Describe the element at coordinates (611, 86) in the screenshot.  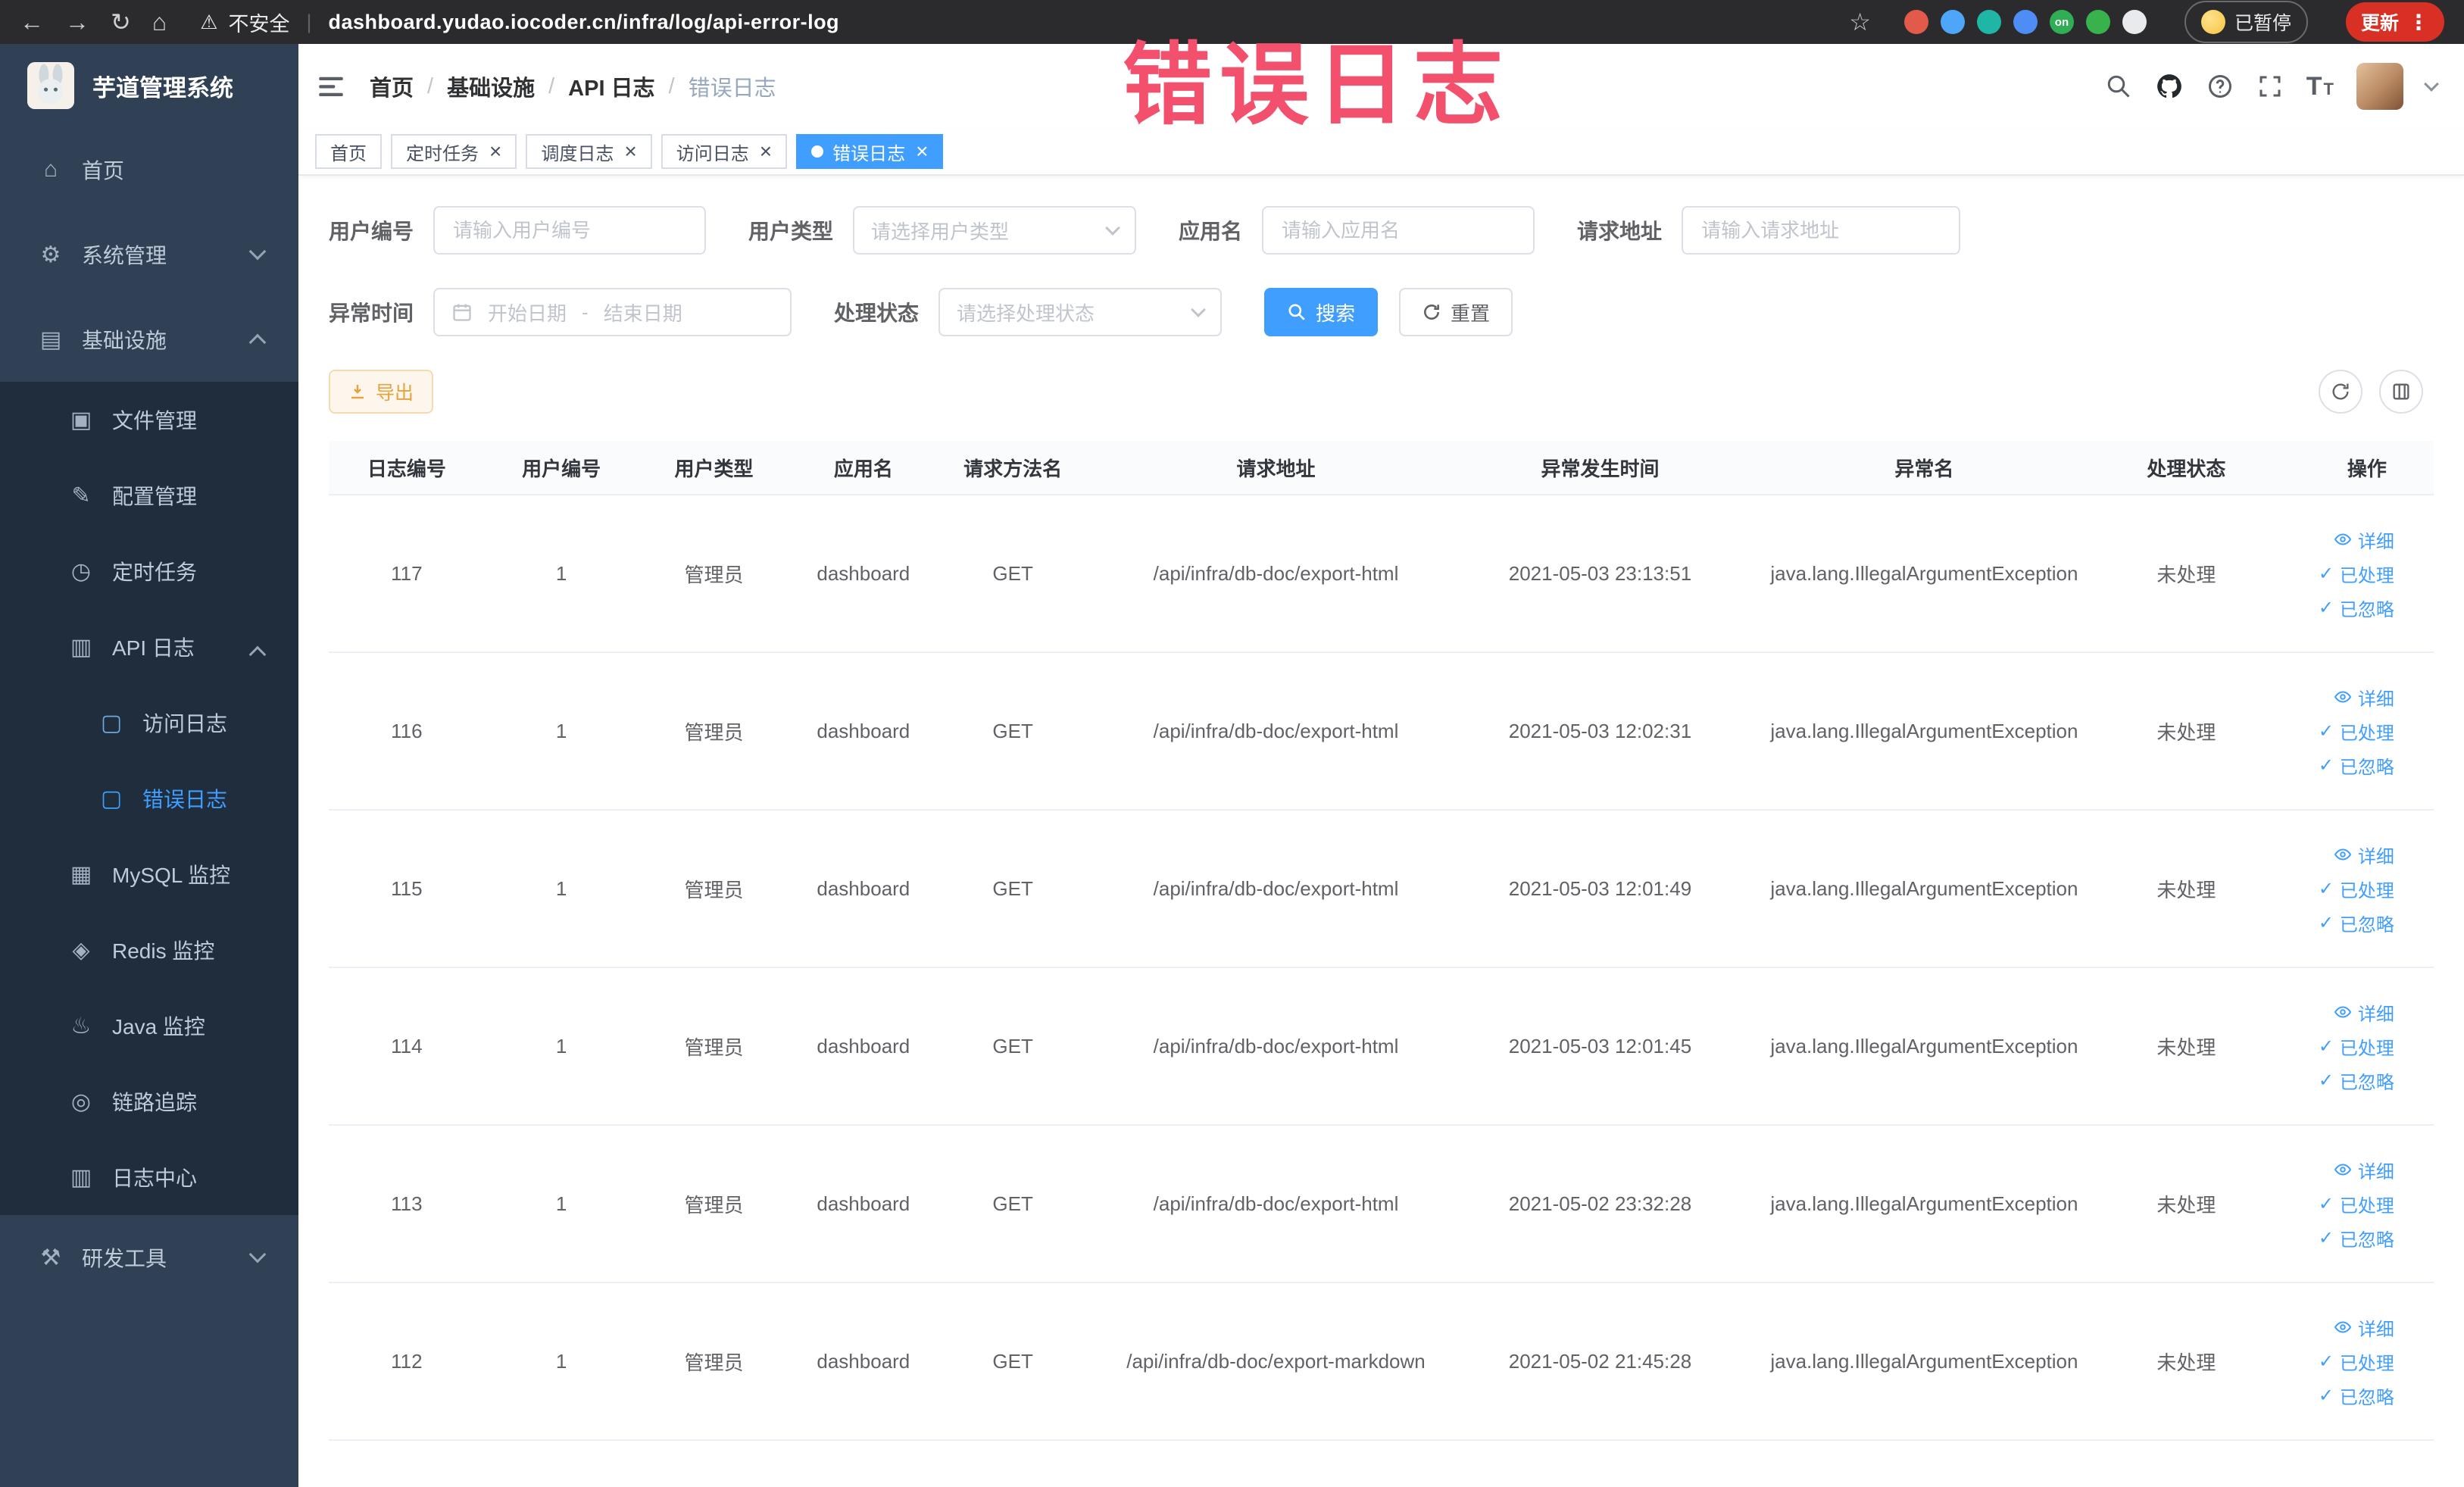
I see `breadcrumb-item: API 日志` at that location.